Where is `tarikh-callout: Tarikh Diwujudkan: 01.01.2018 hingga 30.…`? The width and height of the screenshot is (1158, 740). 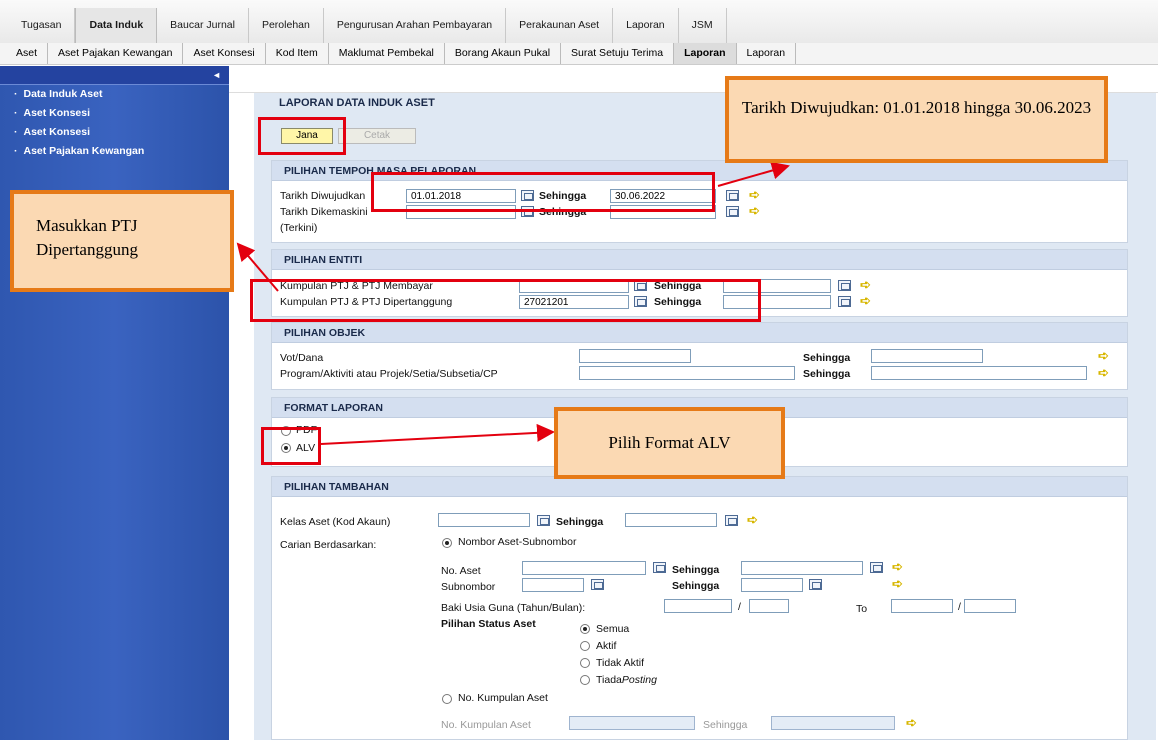 tarikh-callout: Tarikh Diwujudkan: 01.01.2018 hingga 30.… is located at coordinates (916, 119).